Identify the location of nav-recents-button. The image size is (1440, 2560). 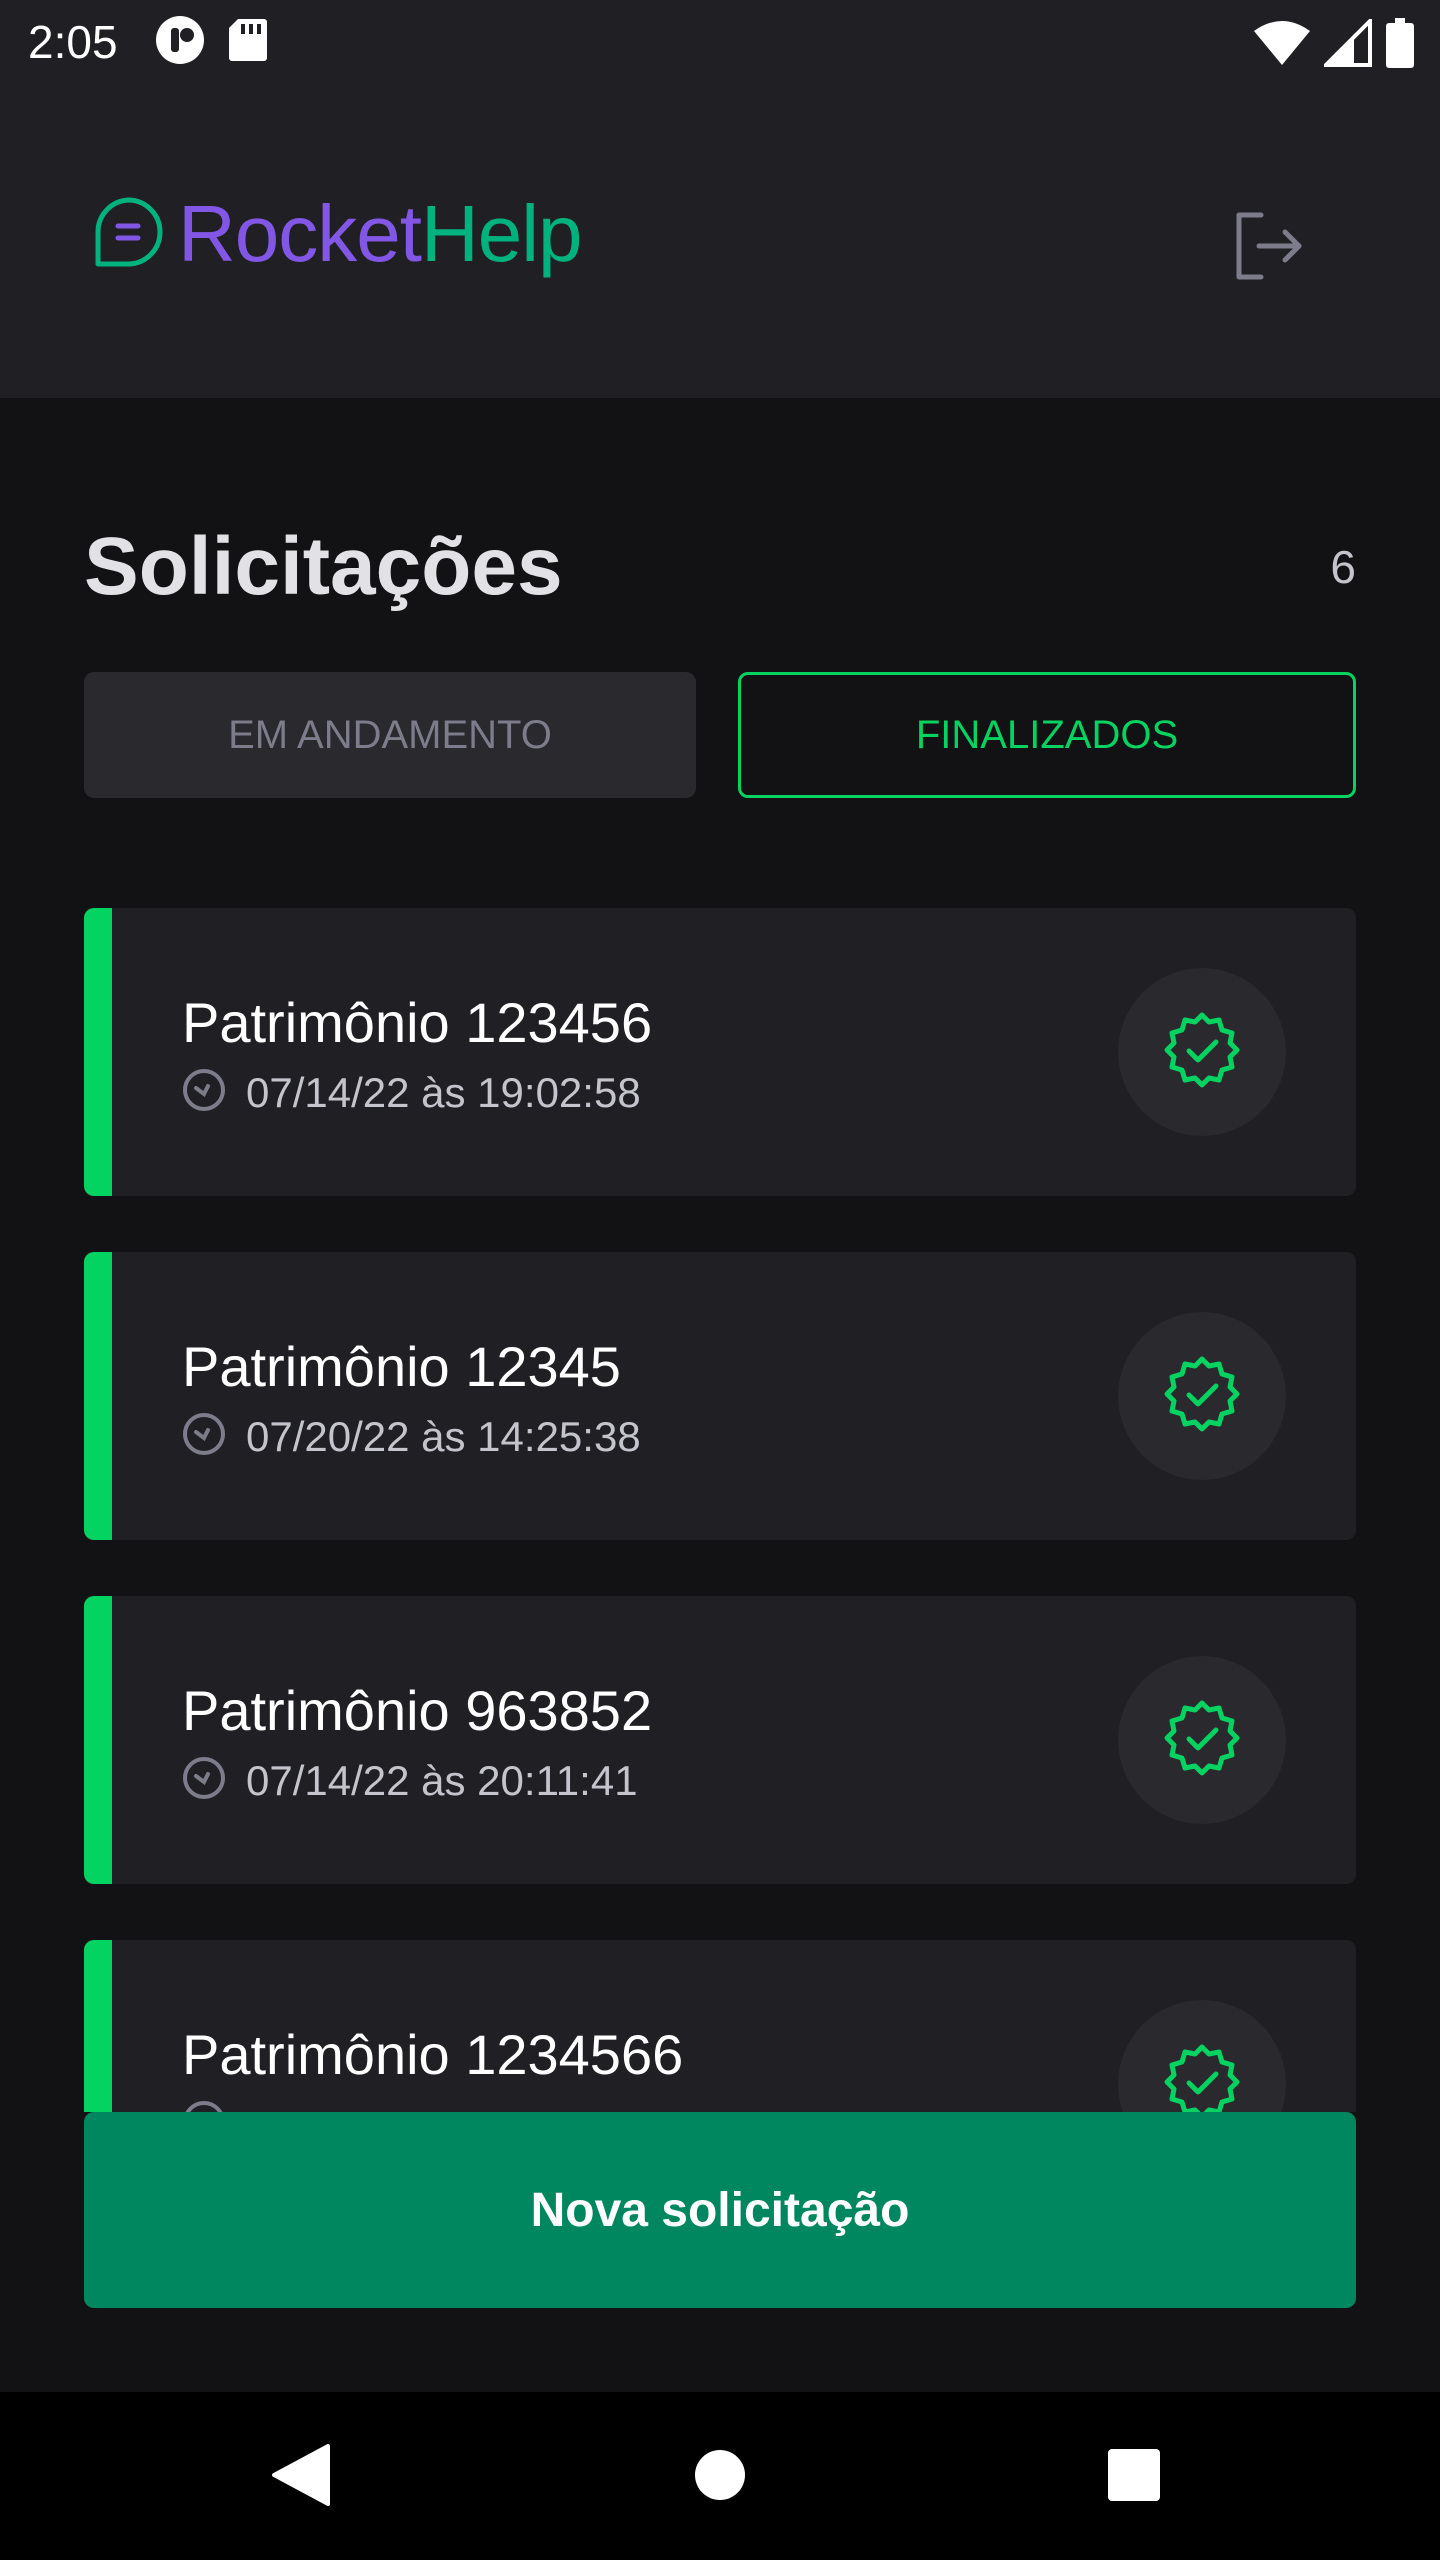
(1134, 2477).